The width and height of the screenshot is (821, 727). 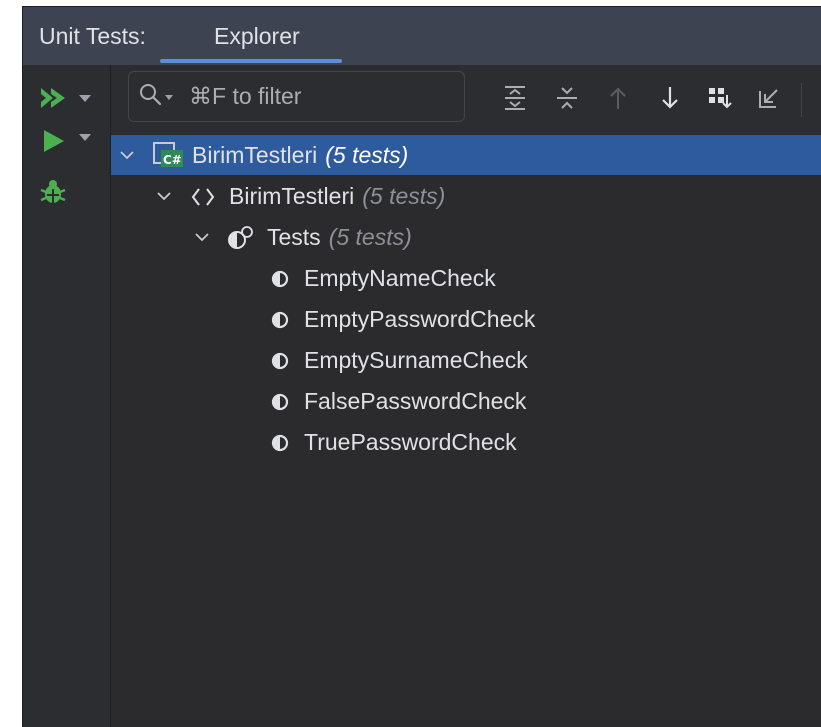 What do you see at coordinates (151, 95) in the screenshot?
I see `search-icon` at bounding box center [151, 95].